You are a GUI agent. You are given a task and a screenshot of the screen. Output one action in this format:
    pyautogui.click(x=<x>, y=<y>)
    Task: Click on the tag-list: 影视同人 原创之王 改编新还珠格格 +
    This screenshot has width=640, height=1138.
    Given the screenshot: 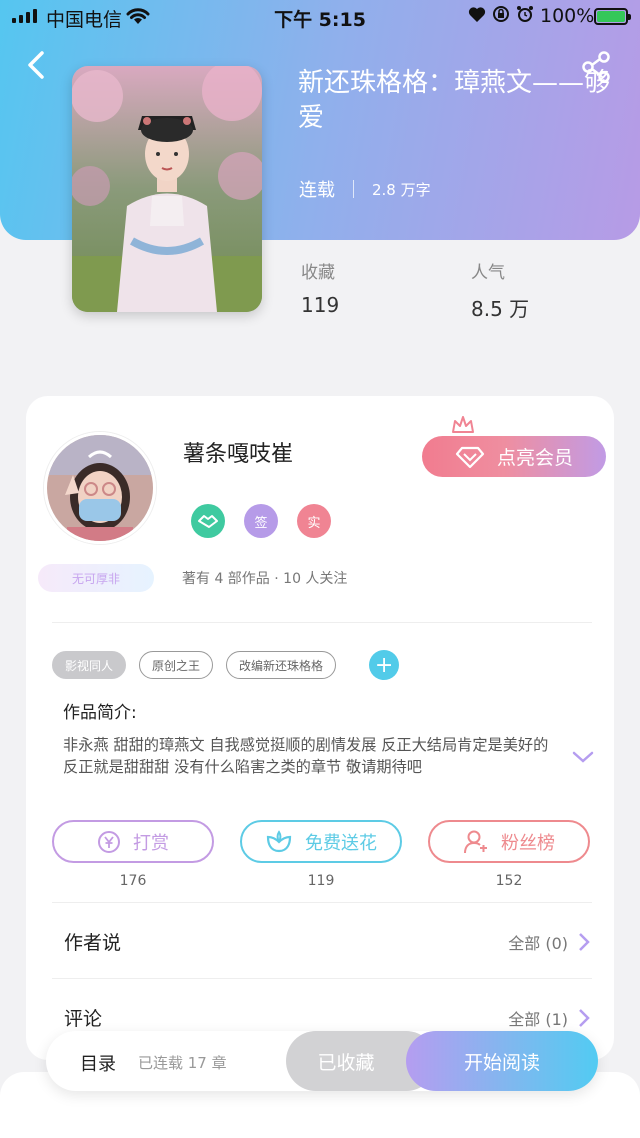 What is the action you would take?
    pyautogui.click(x=226, y=665)
    